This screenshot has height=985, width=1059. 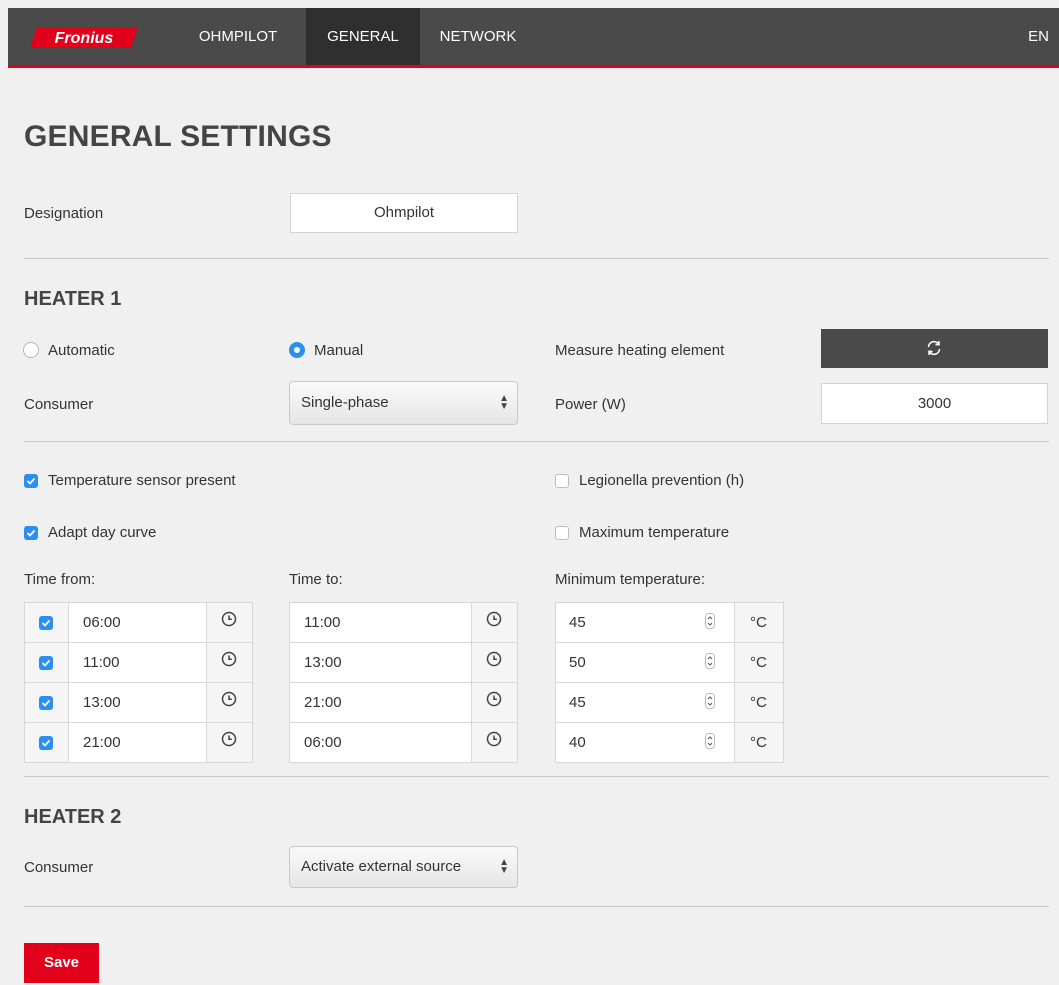 I want to click on legionella-checkbox, so click(x=562, y=481).